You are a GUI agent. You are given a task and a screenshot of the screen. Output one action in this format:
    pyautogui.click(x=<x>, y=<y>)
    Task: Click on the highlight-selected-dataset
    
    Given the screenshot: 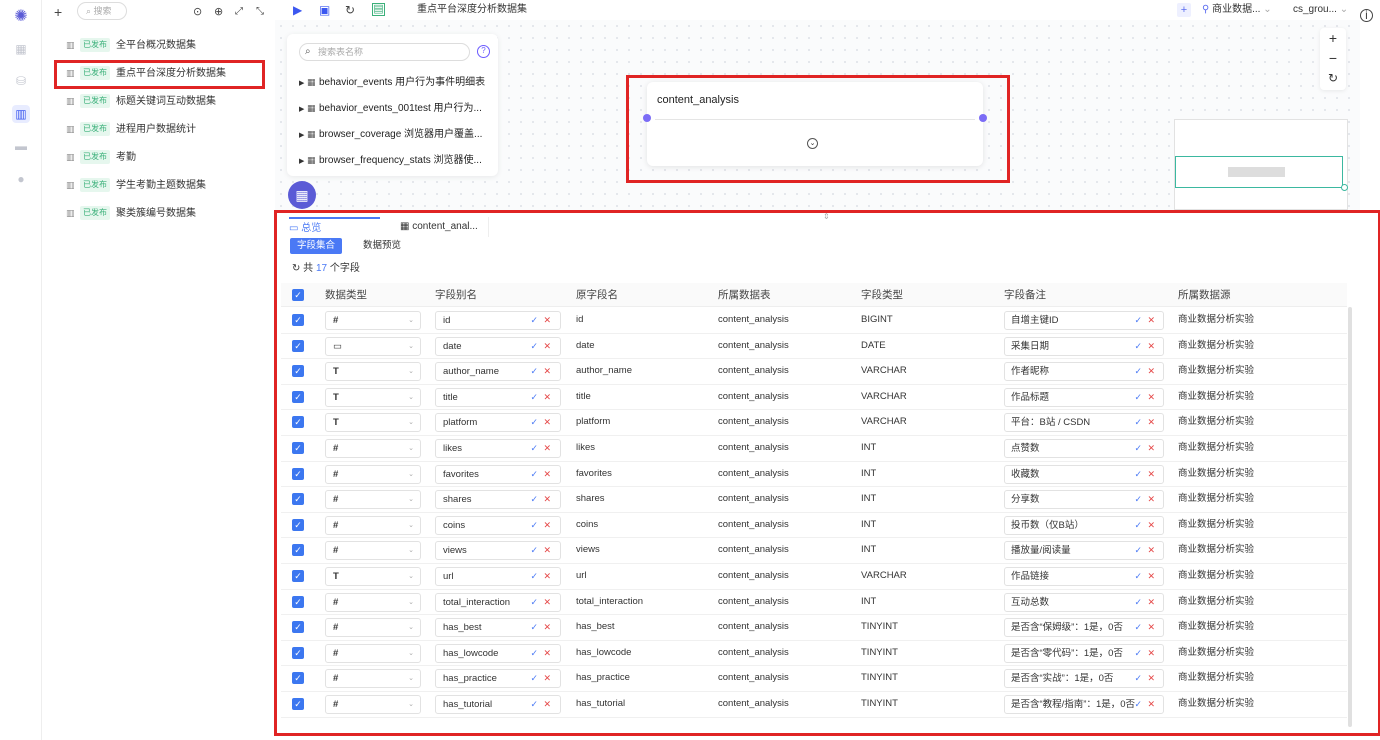 What is the action you would take?
    pyautogui.click(x=159, y=74)
    